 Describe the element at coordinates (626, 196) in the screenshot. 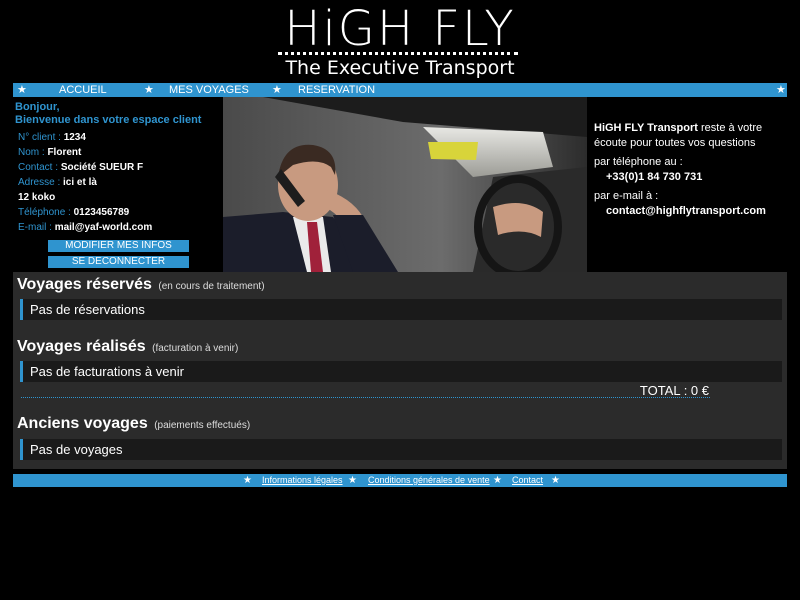

I see `email-label: par e-mail à :` at that location.